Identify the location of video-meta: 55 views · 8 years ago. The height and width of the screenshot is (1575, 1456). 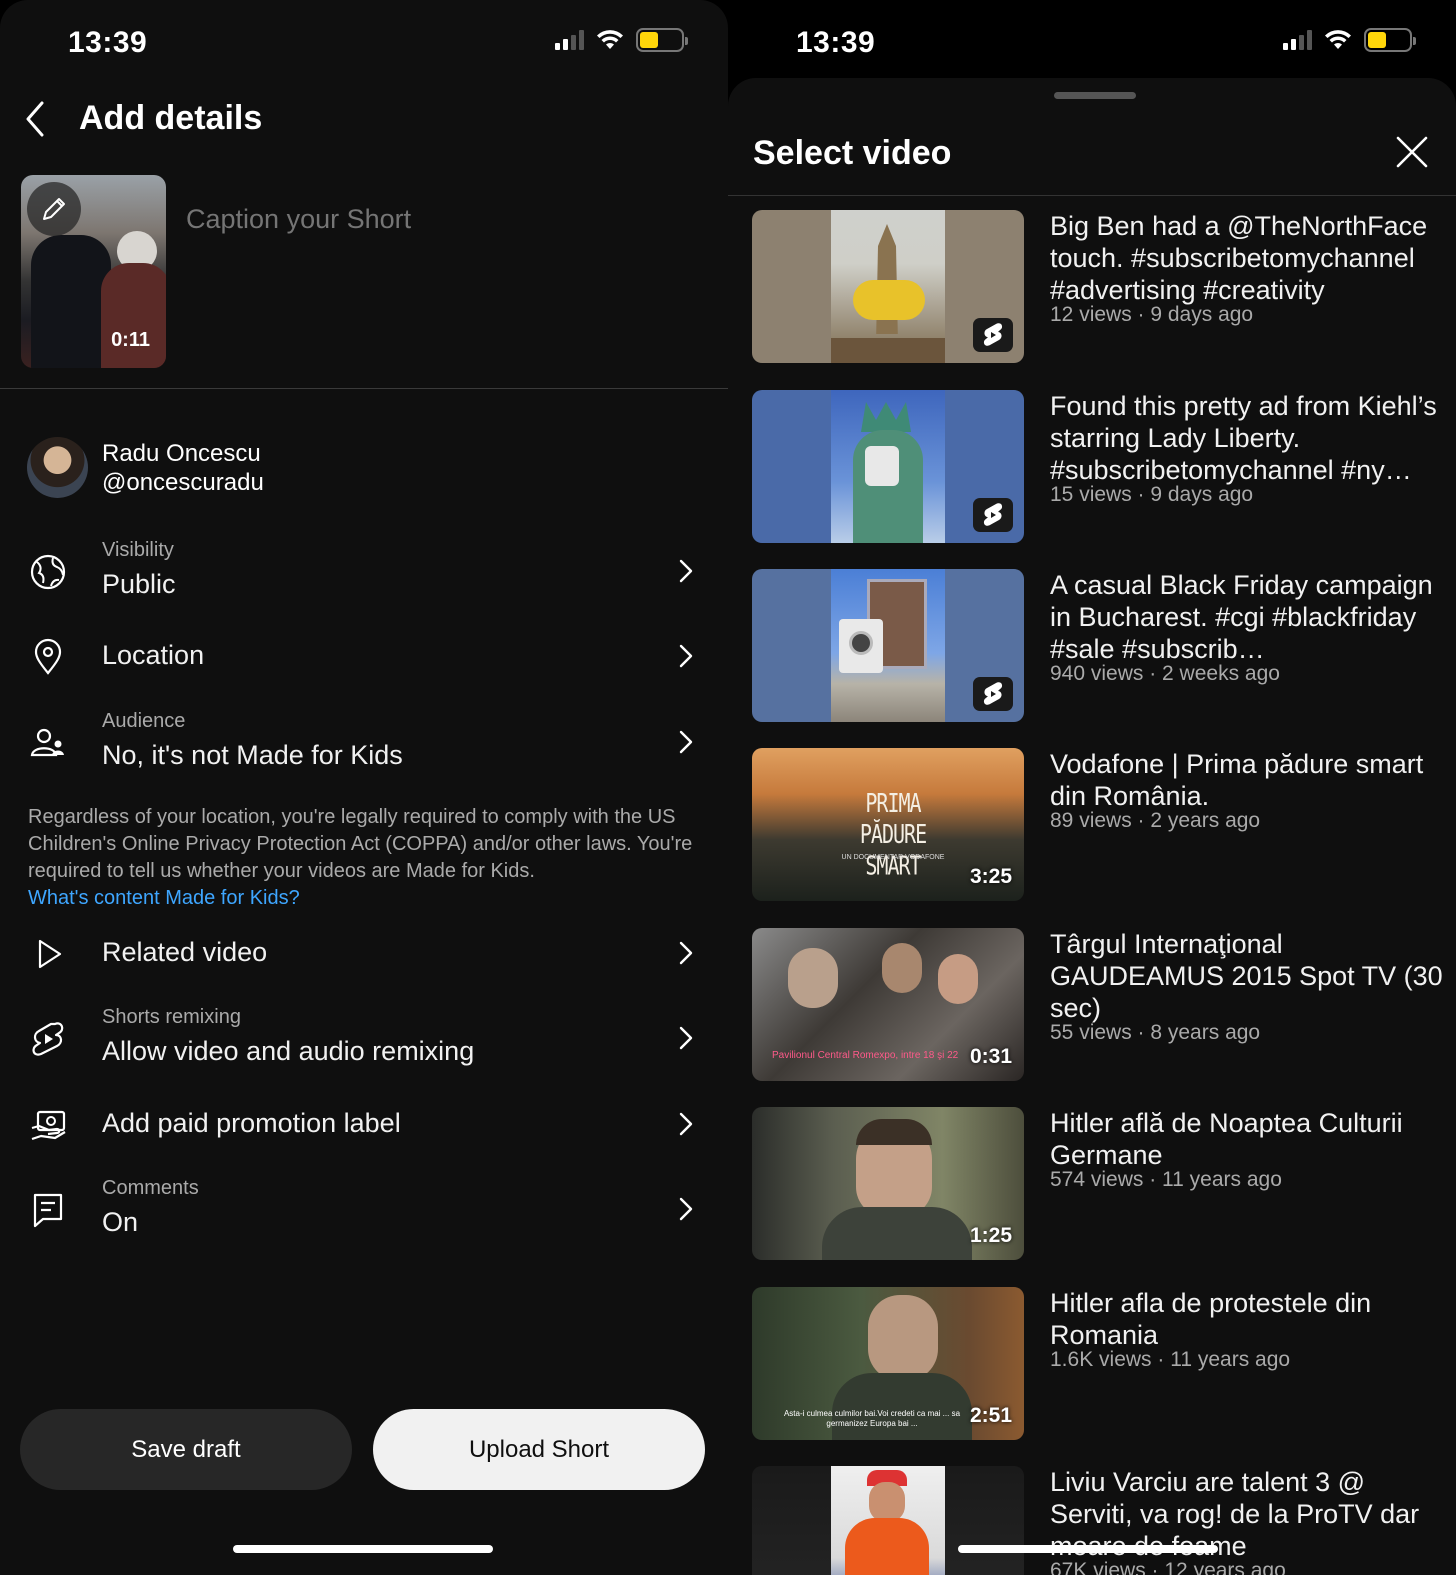
(1155, 1032).